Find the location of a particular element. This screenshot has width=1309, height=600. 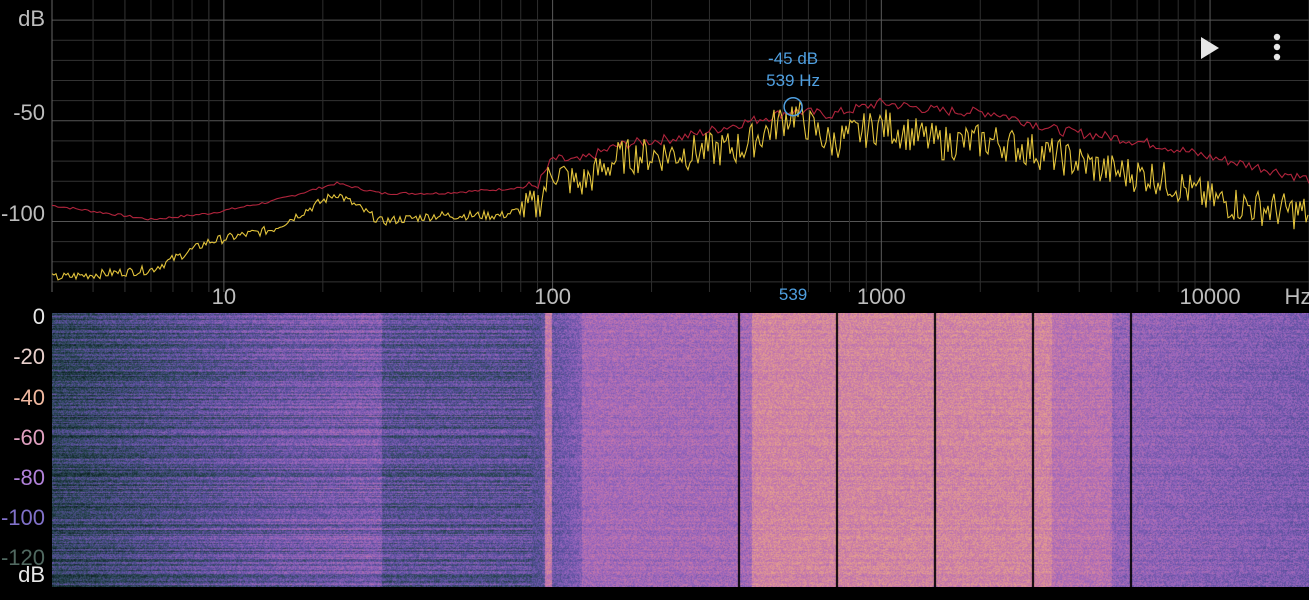

peak-db-readout: -45 dB is located at coordinates (793, 58).